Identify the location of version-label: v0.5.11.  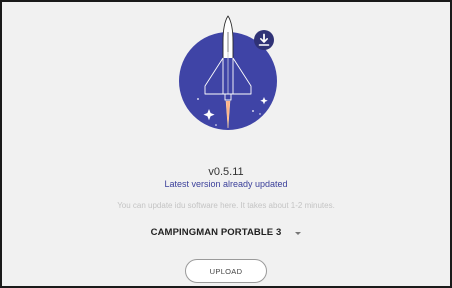
(226, 172).